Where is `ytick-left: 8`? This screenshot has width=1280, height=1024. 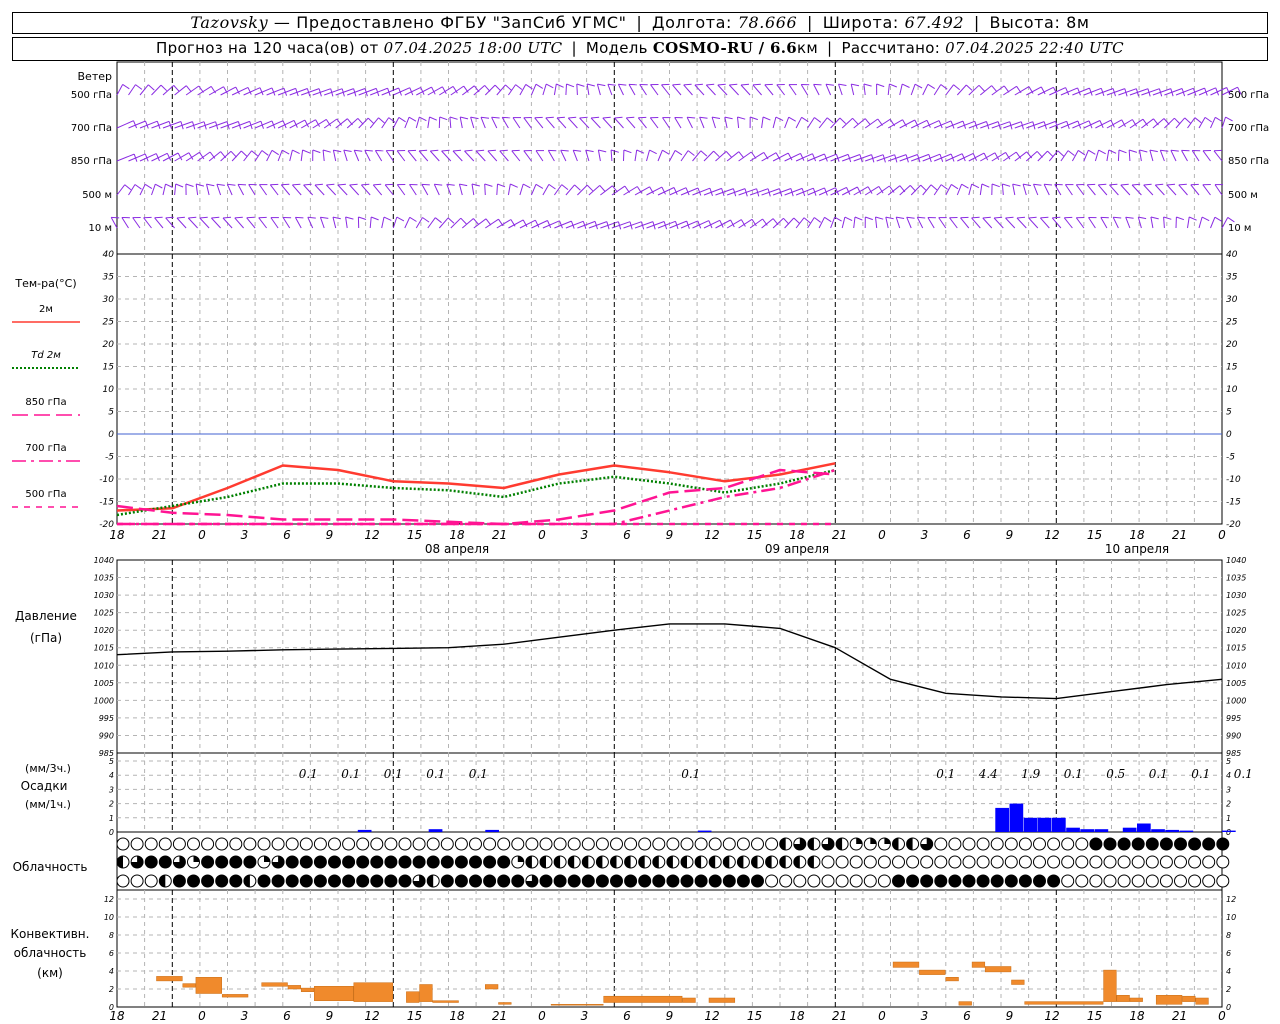 ytick-left: 8 is located at coordinates (111, 935).